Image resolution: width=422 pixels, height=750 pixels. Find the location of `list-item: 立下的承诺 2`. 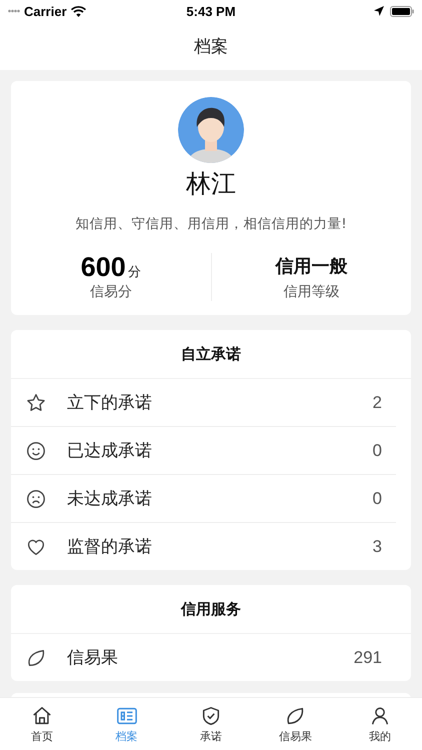

list-item: 立下的承诺 2 is located at coordinates (203, 403).